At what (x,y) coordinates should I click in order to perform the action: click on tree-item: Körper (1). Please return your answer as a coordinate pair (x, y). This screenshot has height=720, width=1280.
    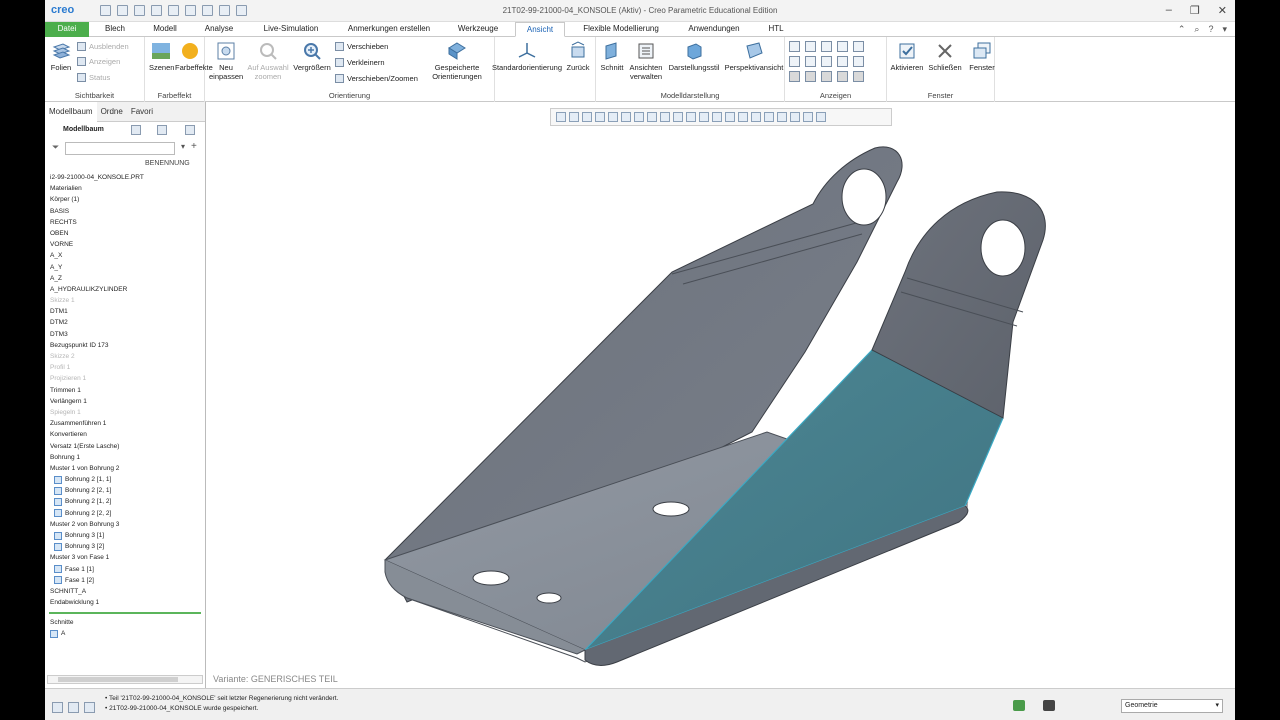
    Looking at the image, I should click on (125, 199).